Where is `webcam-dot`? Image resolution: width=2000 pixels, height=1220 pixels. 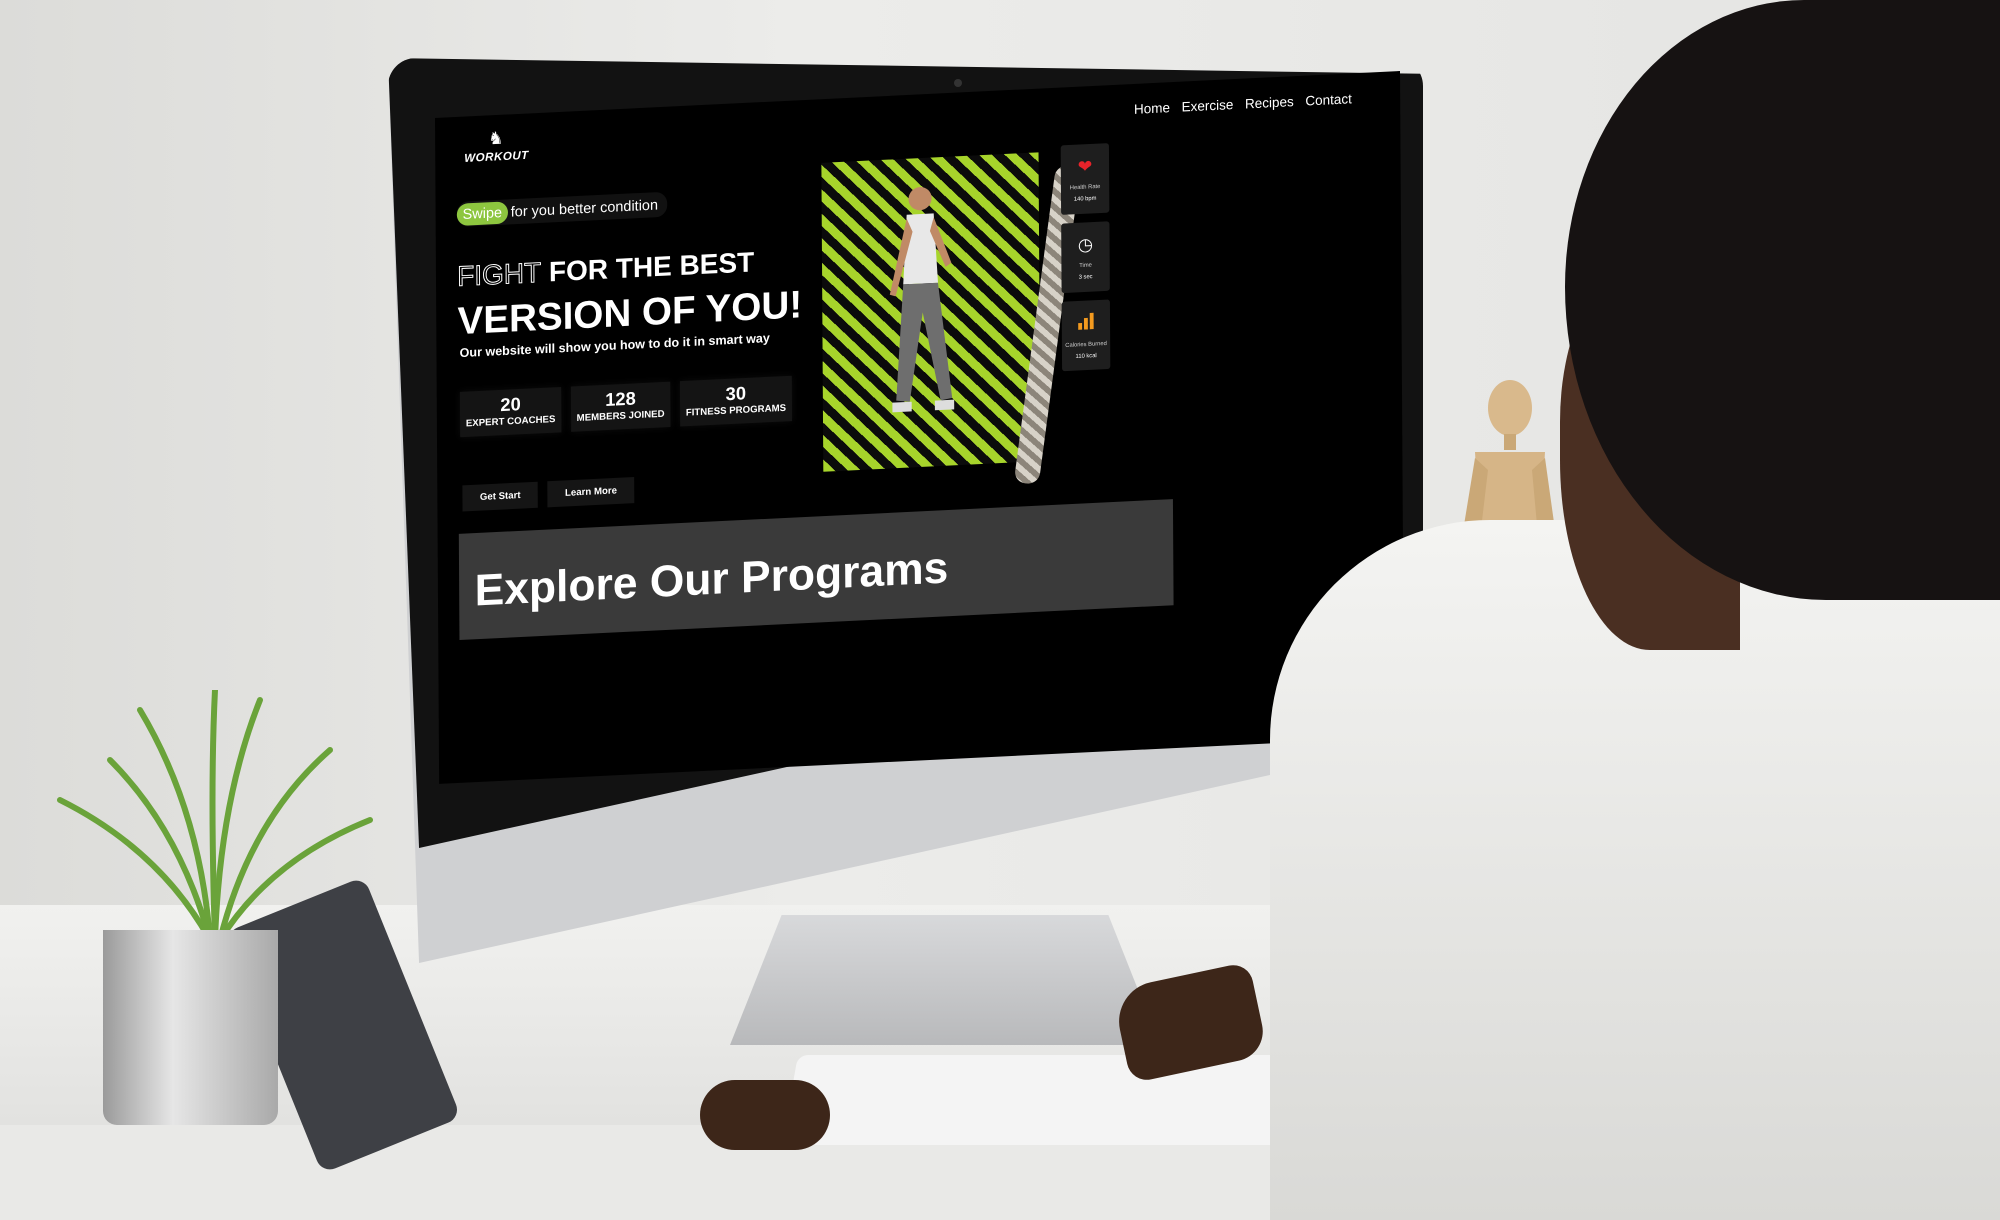 webcam-dot is located at coordinates (958, 83).